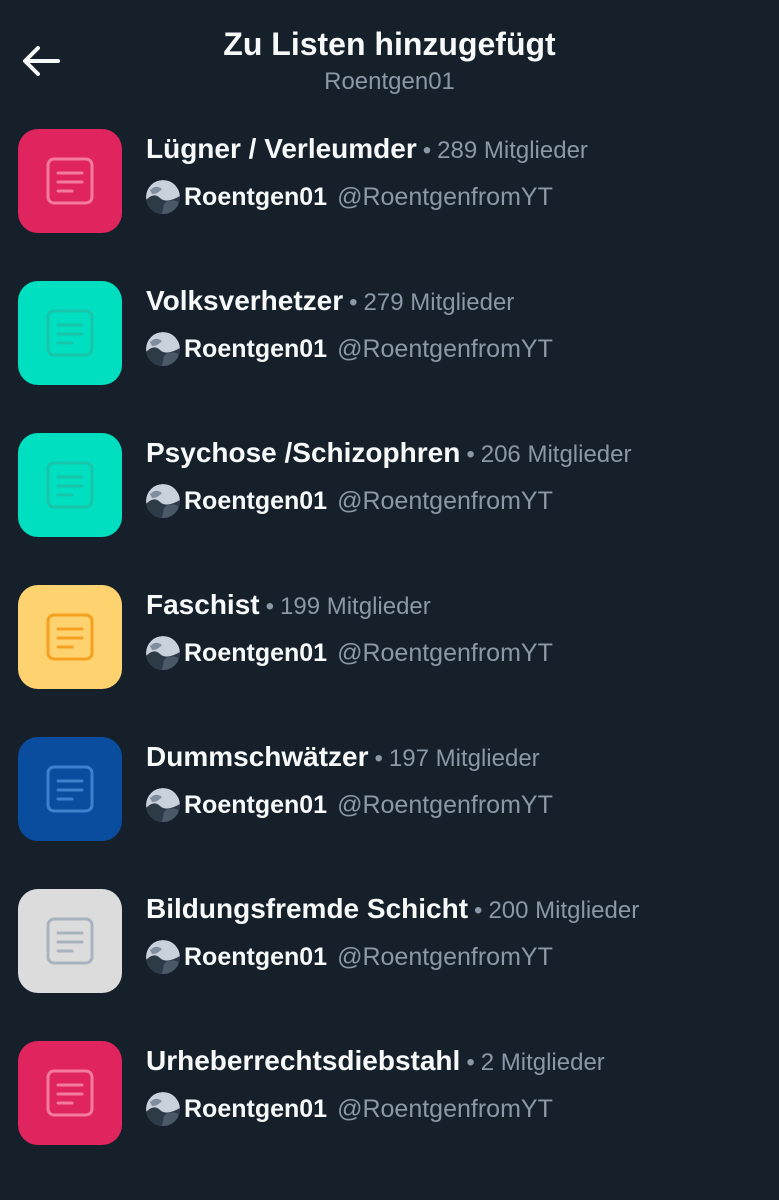  Describe the element at coordinates (556, 454) in the screenshot. I see `member-count: 206 Mitglieder` at that location.